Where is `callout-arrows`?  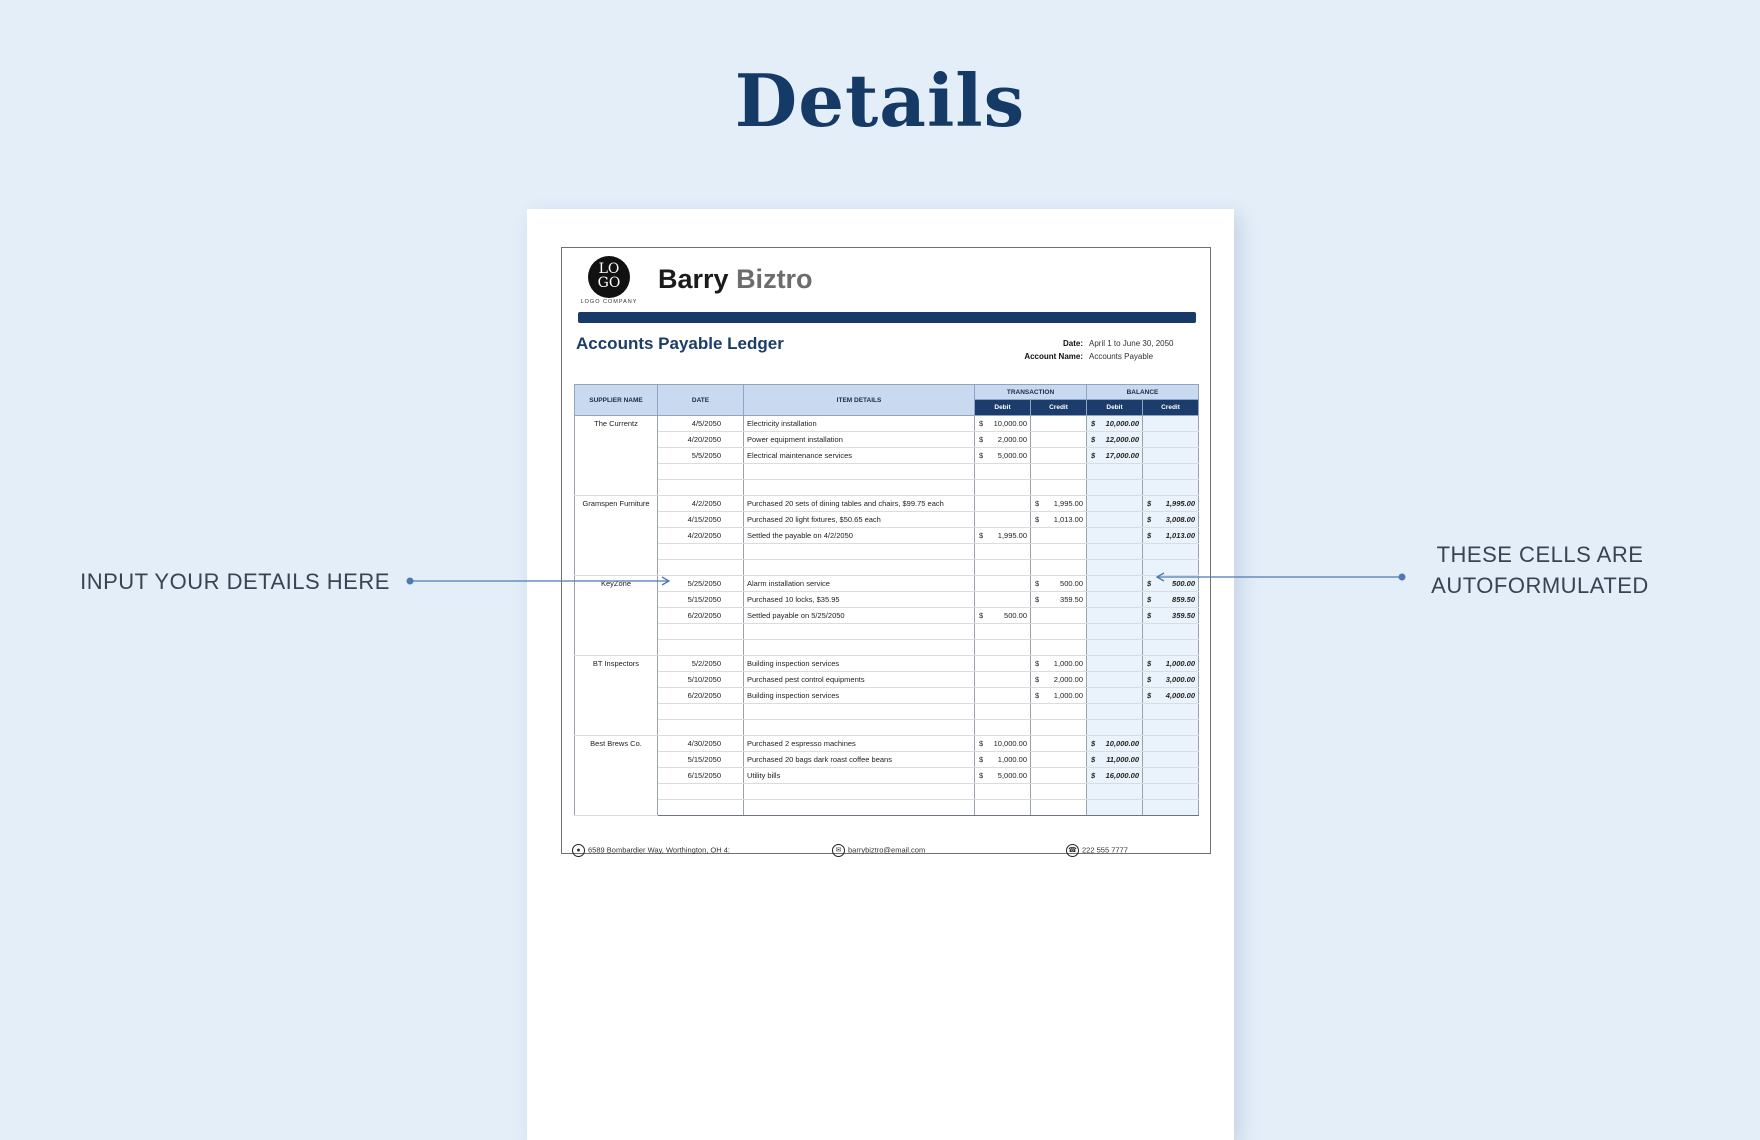
callout-arrows is located at coordinates (906, 579).